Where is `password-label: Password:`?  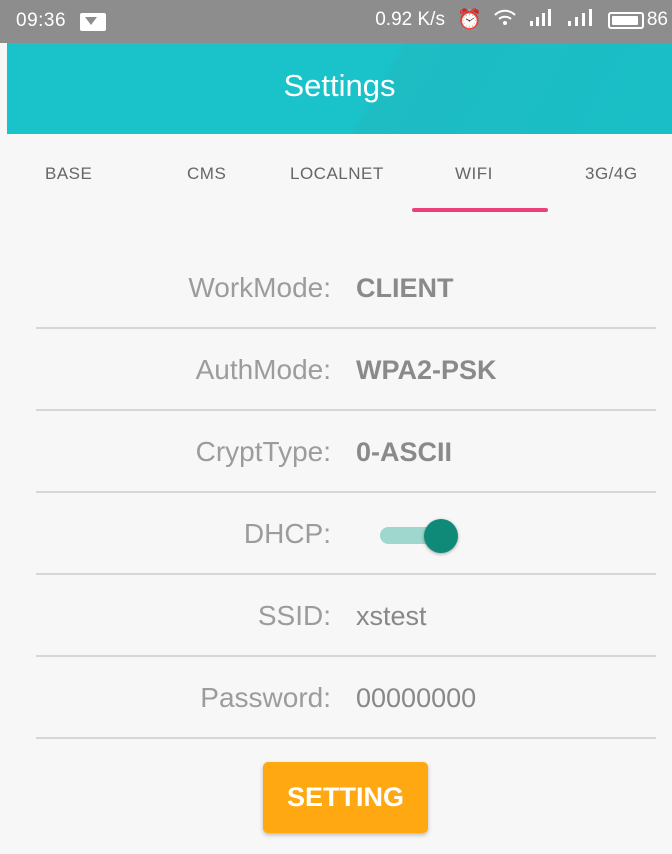
password-label: Password: is located at coordinates (265, 697).